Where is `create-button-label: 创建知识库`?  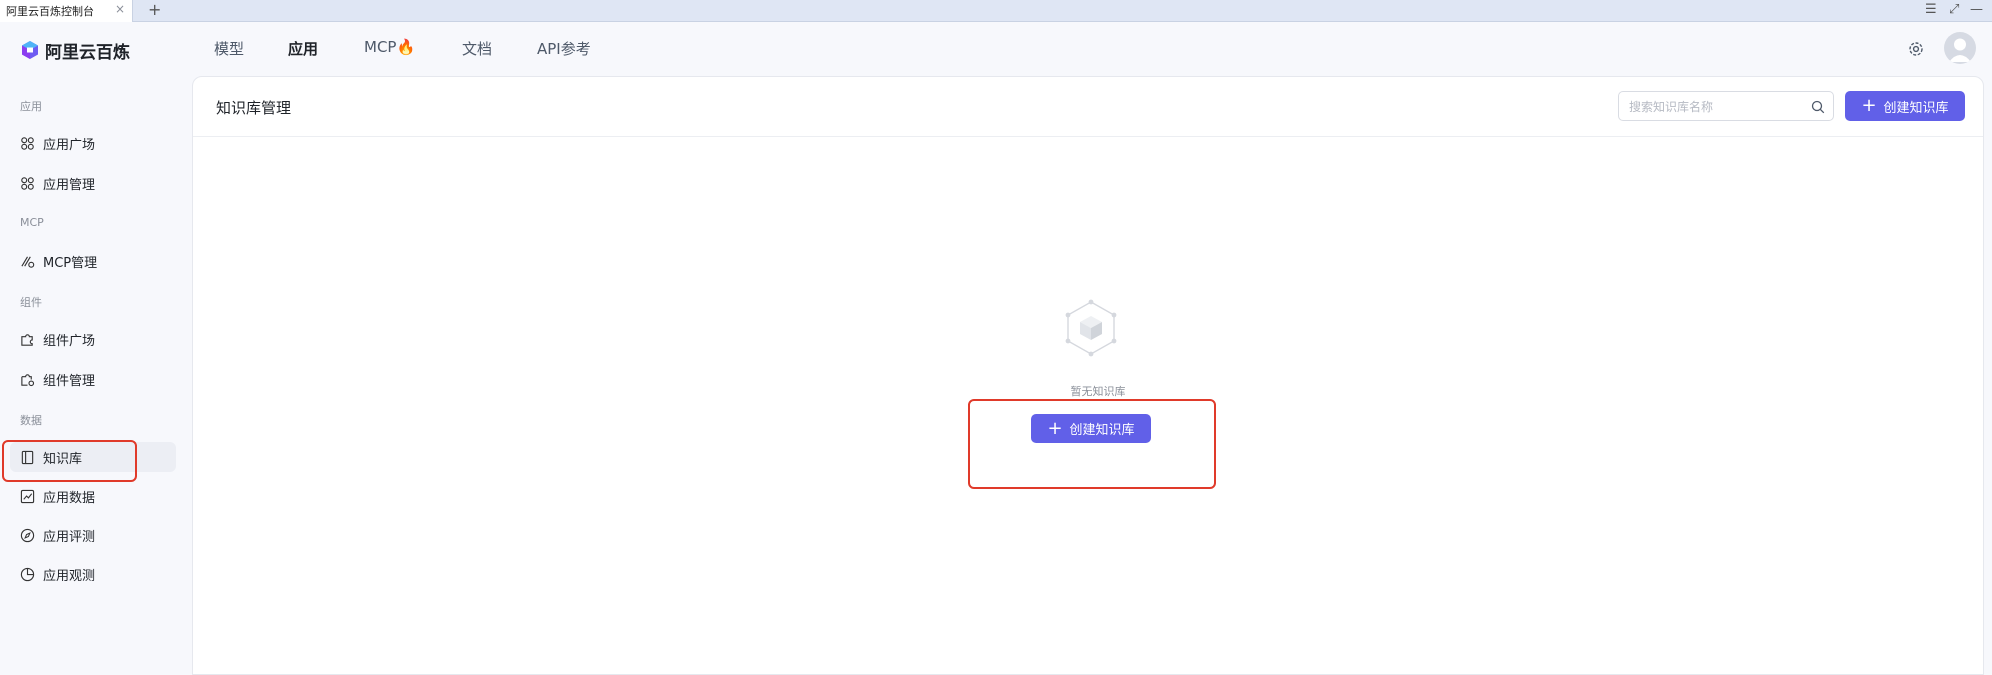 create-button-label: 创建知识库 is located at coordinates (1916, 108).